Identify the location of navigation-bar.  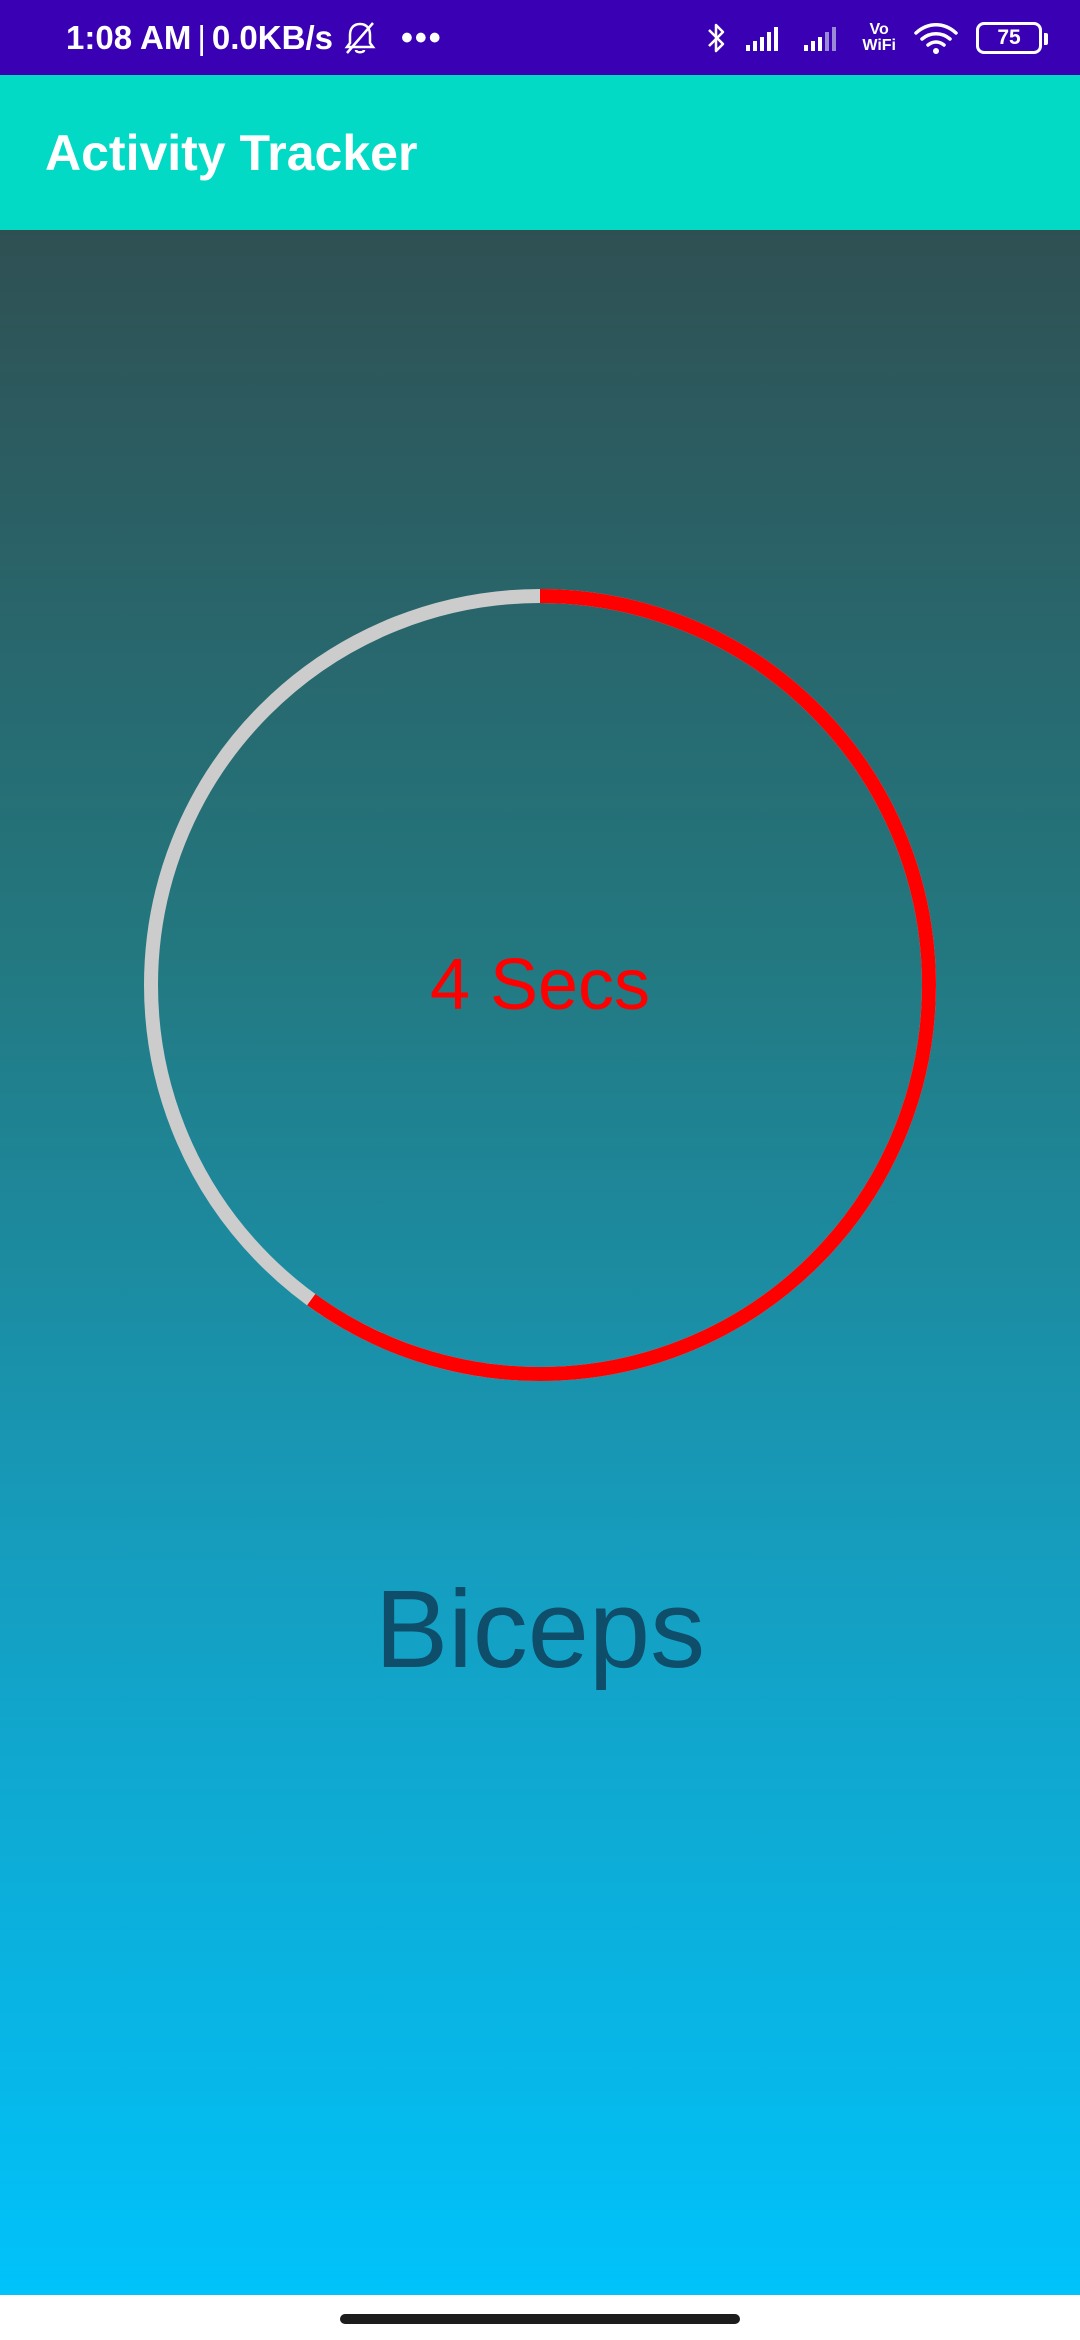
(540, 2317).